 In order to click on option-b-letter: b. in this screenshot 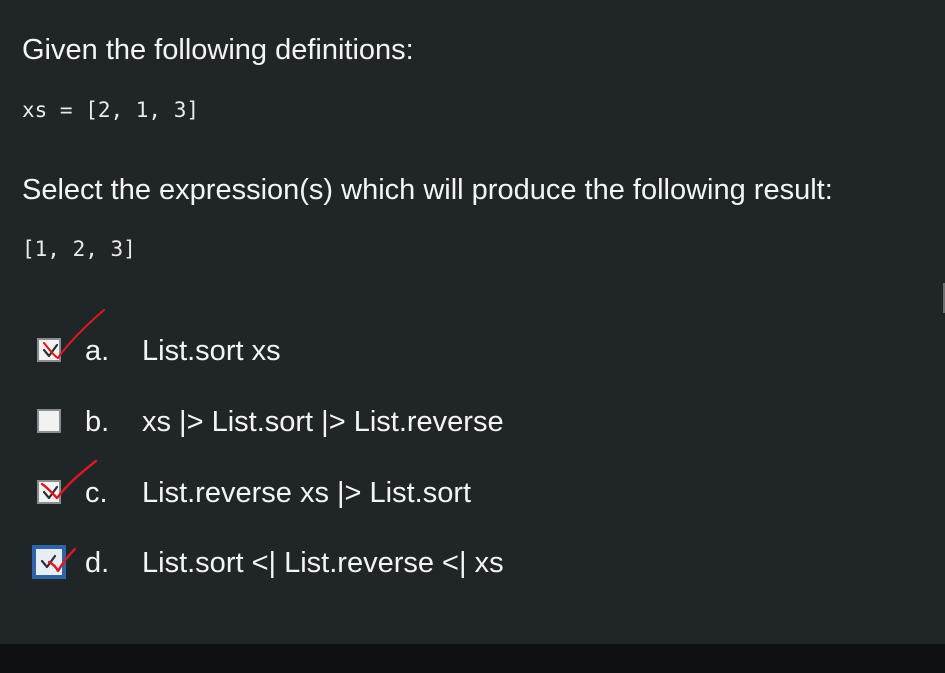, I will do `click(97, 422)`.